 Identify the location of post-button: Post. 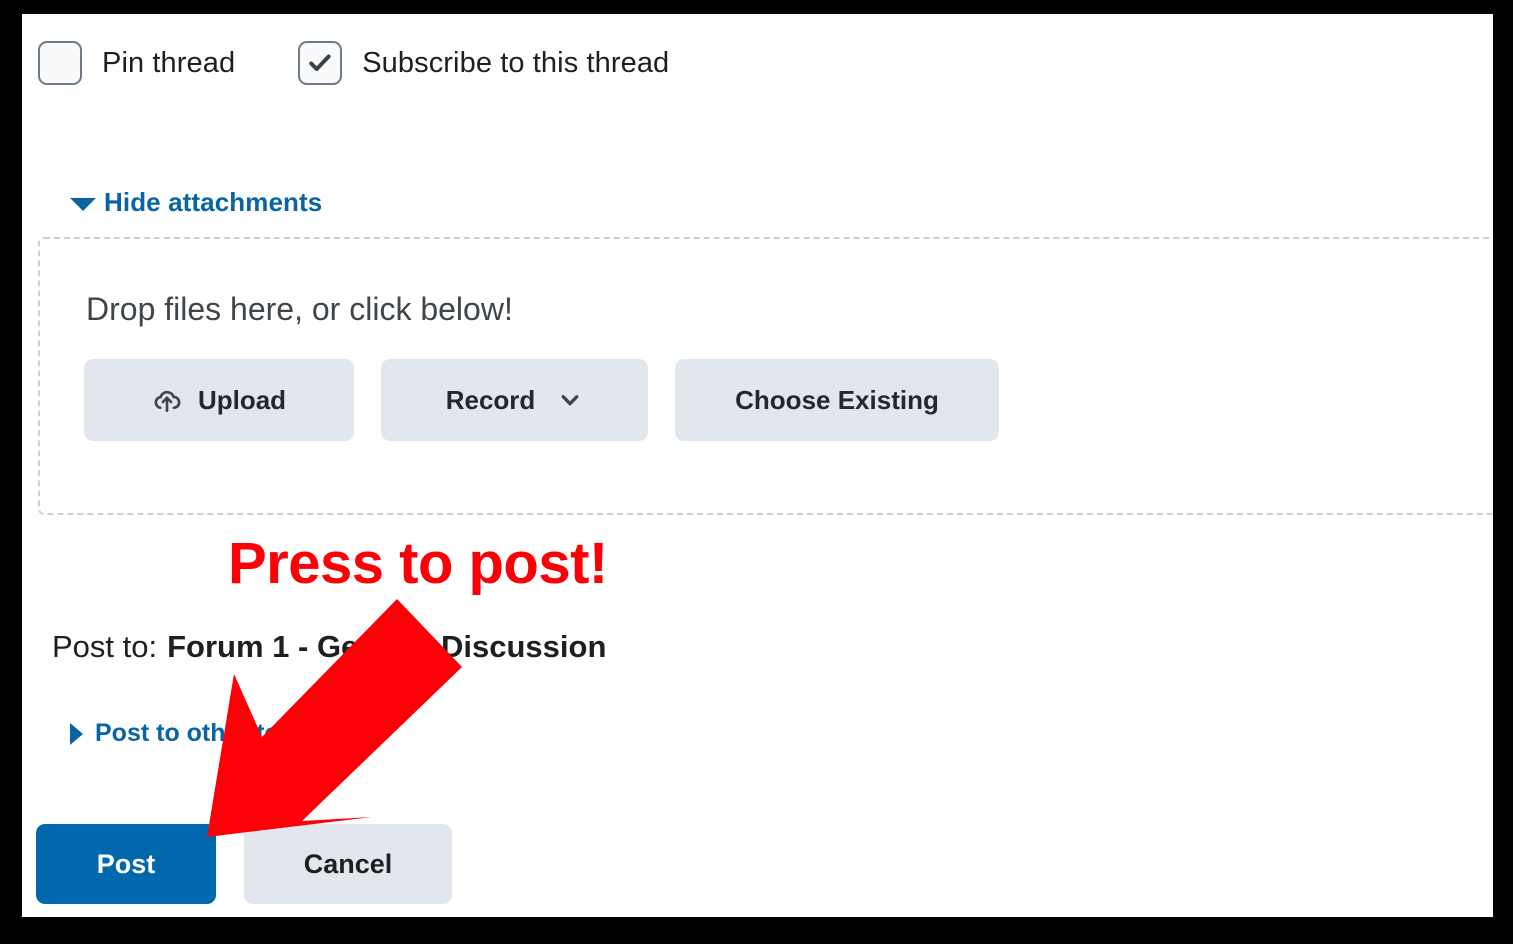
(126, 864).